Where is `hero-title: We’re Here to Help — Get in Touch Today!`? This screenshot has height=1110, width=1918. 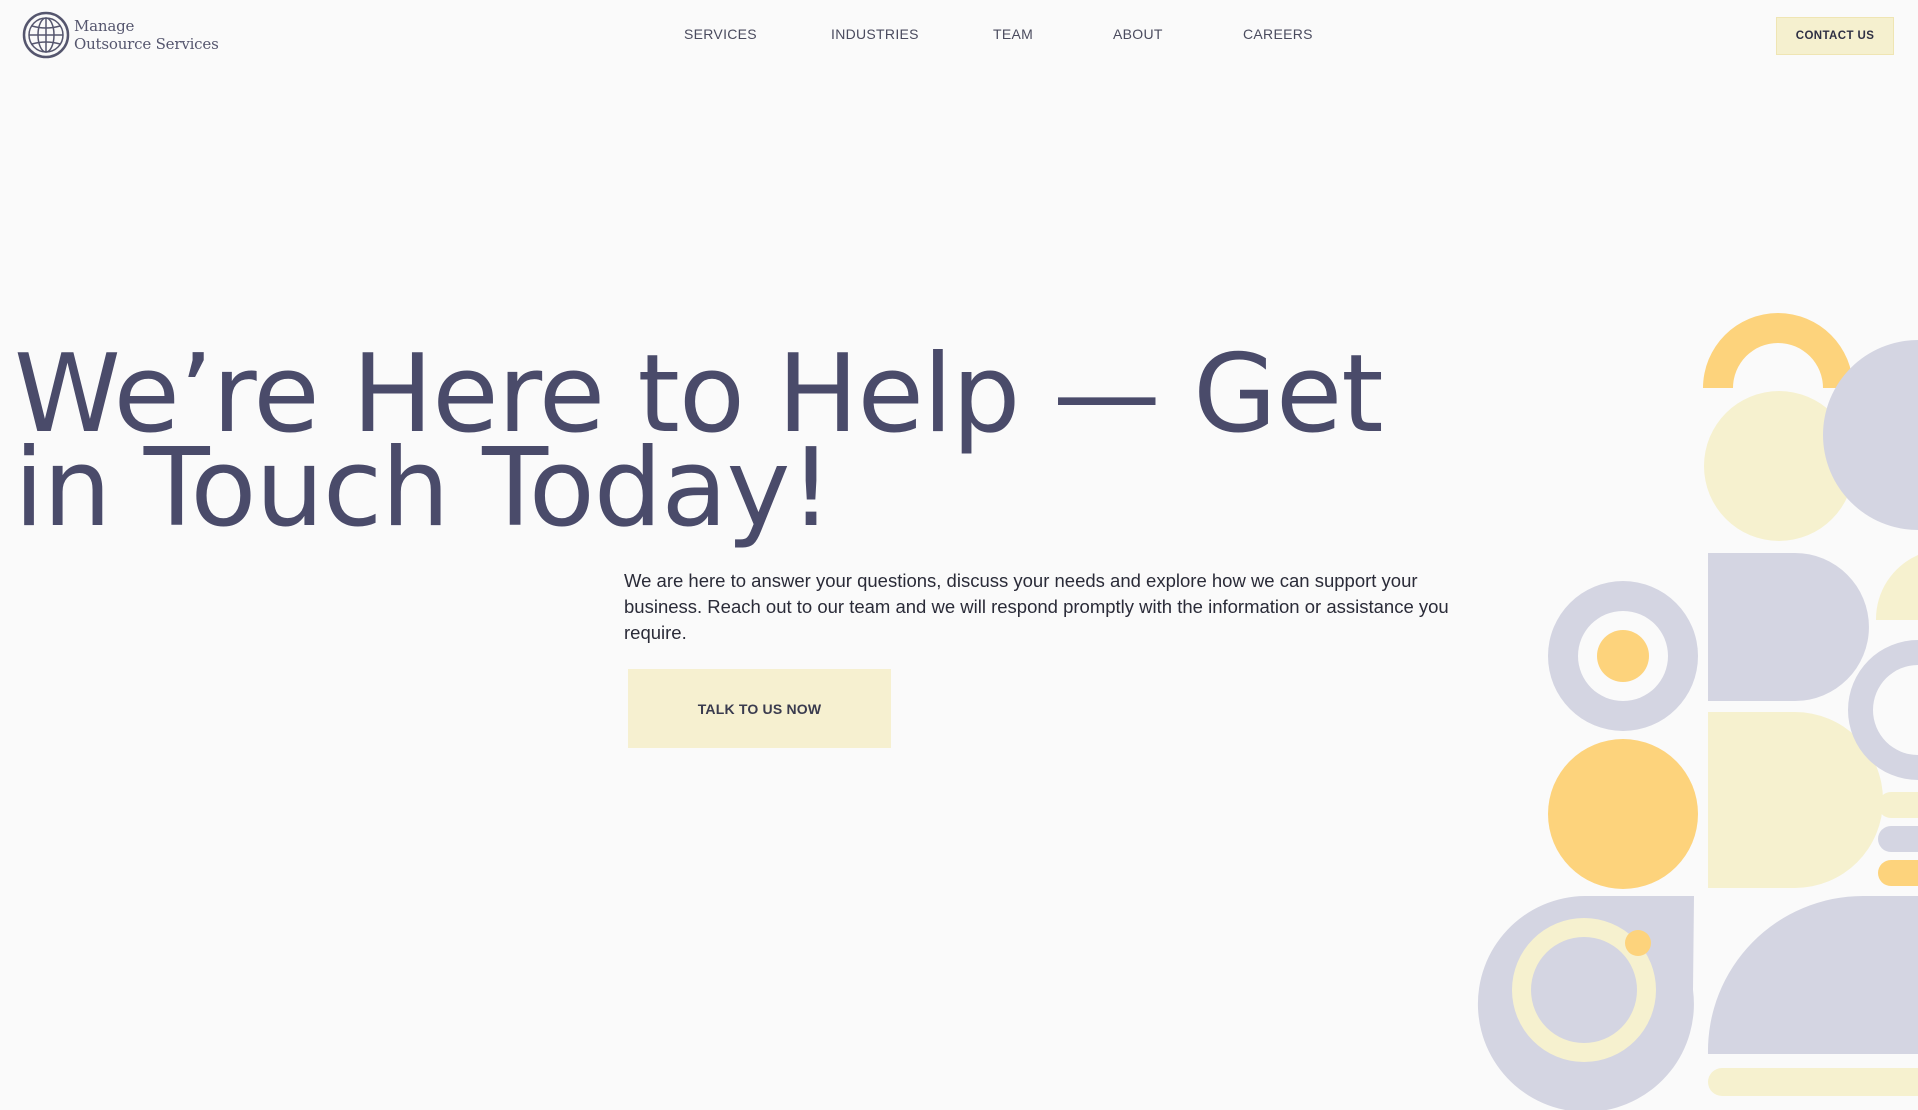 hero-title: We’re Here to Help — Get in Touch Today! is located at coordinates (699, 441).